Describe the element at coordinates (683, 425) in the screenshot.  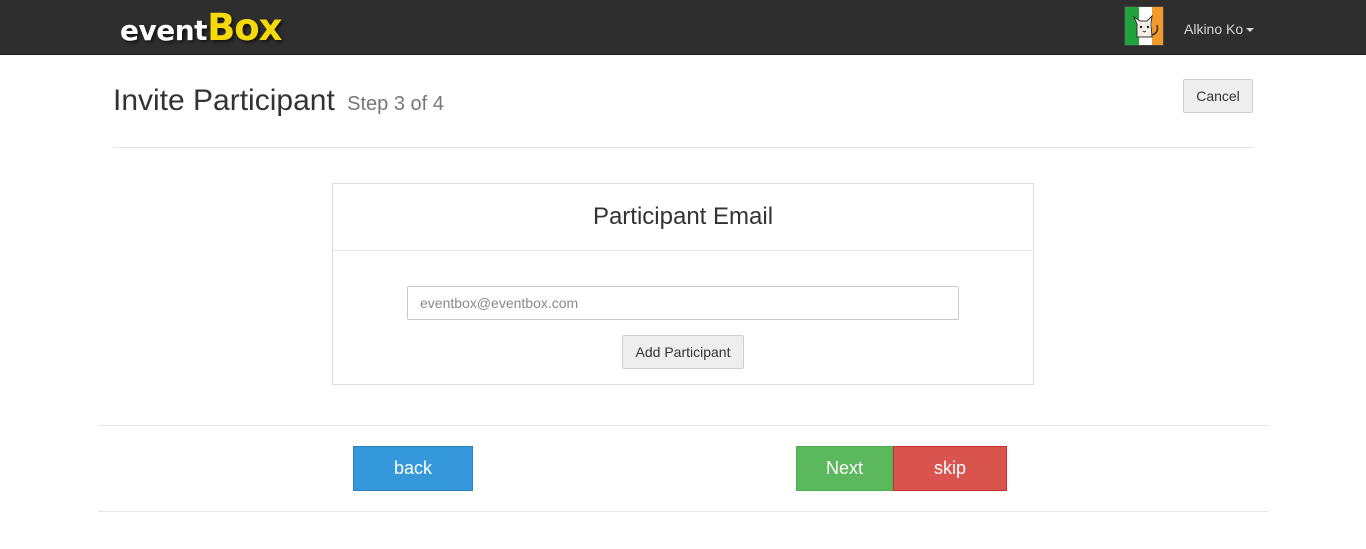
I see `footer-divider-top` at that location.